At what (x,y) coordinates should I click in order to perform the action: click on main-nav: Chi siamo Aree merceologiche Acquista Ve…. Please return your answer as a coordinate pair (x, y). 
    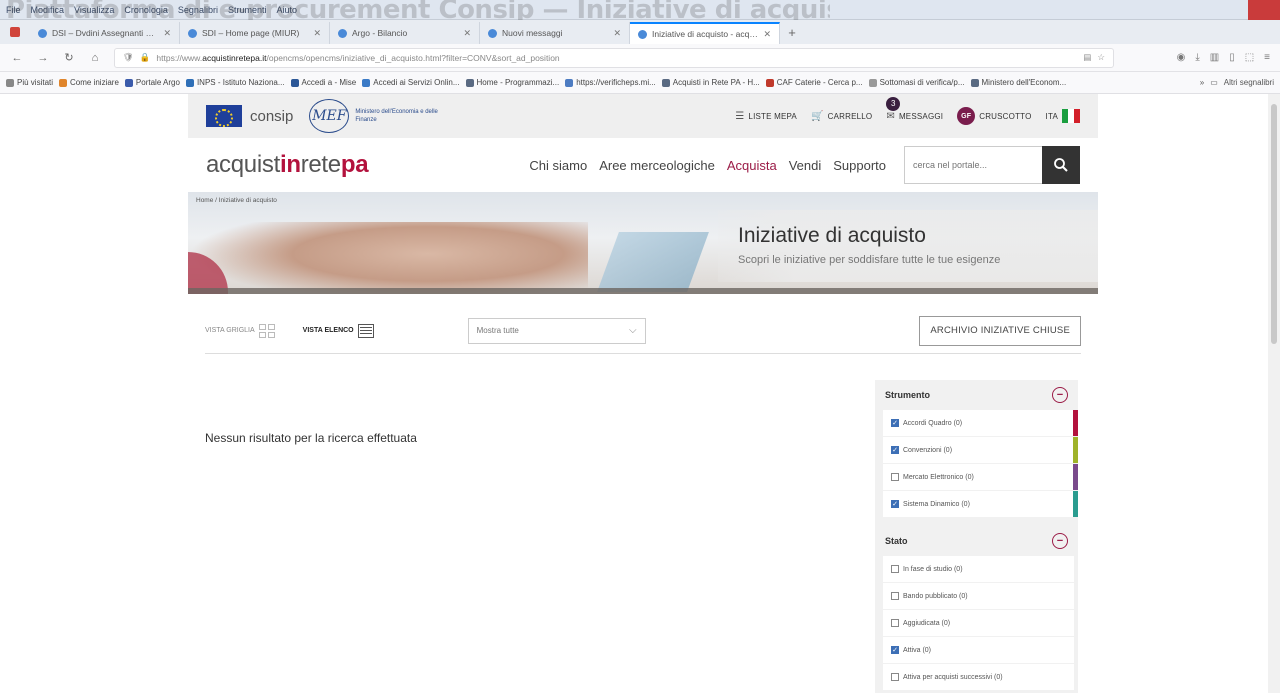
    Looking at the image, I should click on (707, 165).